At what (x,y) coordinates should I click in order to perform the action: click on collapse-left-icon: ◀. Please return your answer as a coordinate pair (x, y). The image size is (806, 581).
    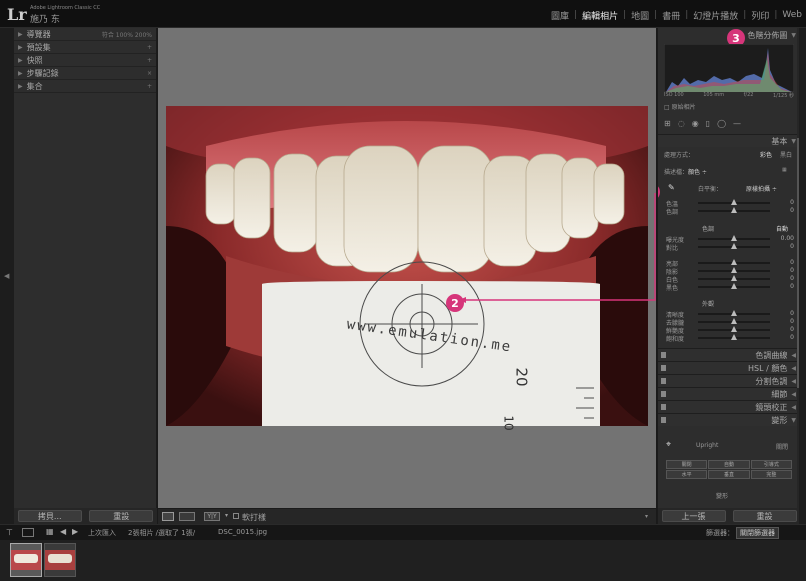
    Looking at the image, I should click on (6, 276).